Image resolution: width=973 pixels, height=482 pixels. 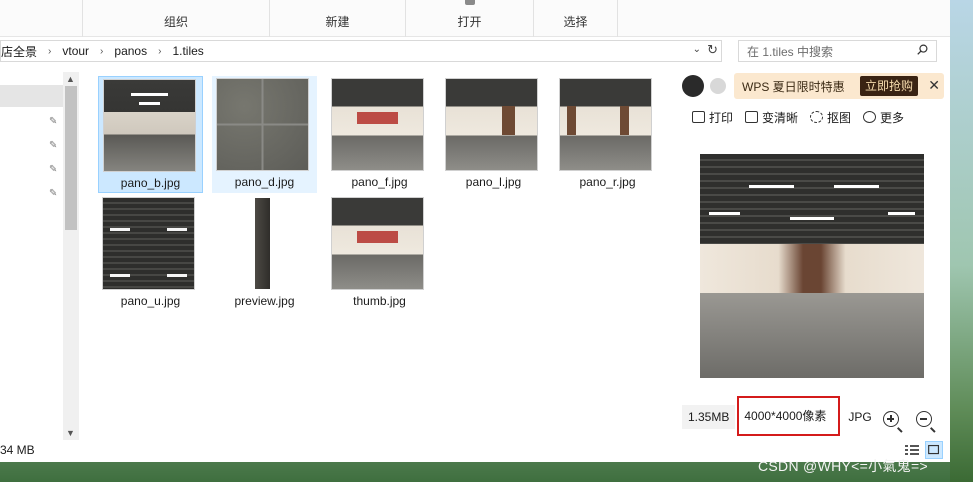 I want to click on hexagon-icon, so click(x=718, y=86).